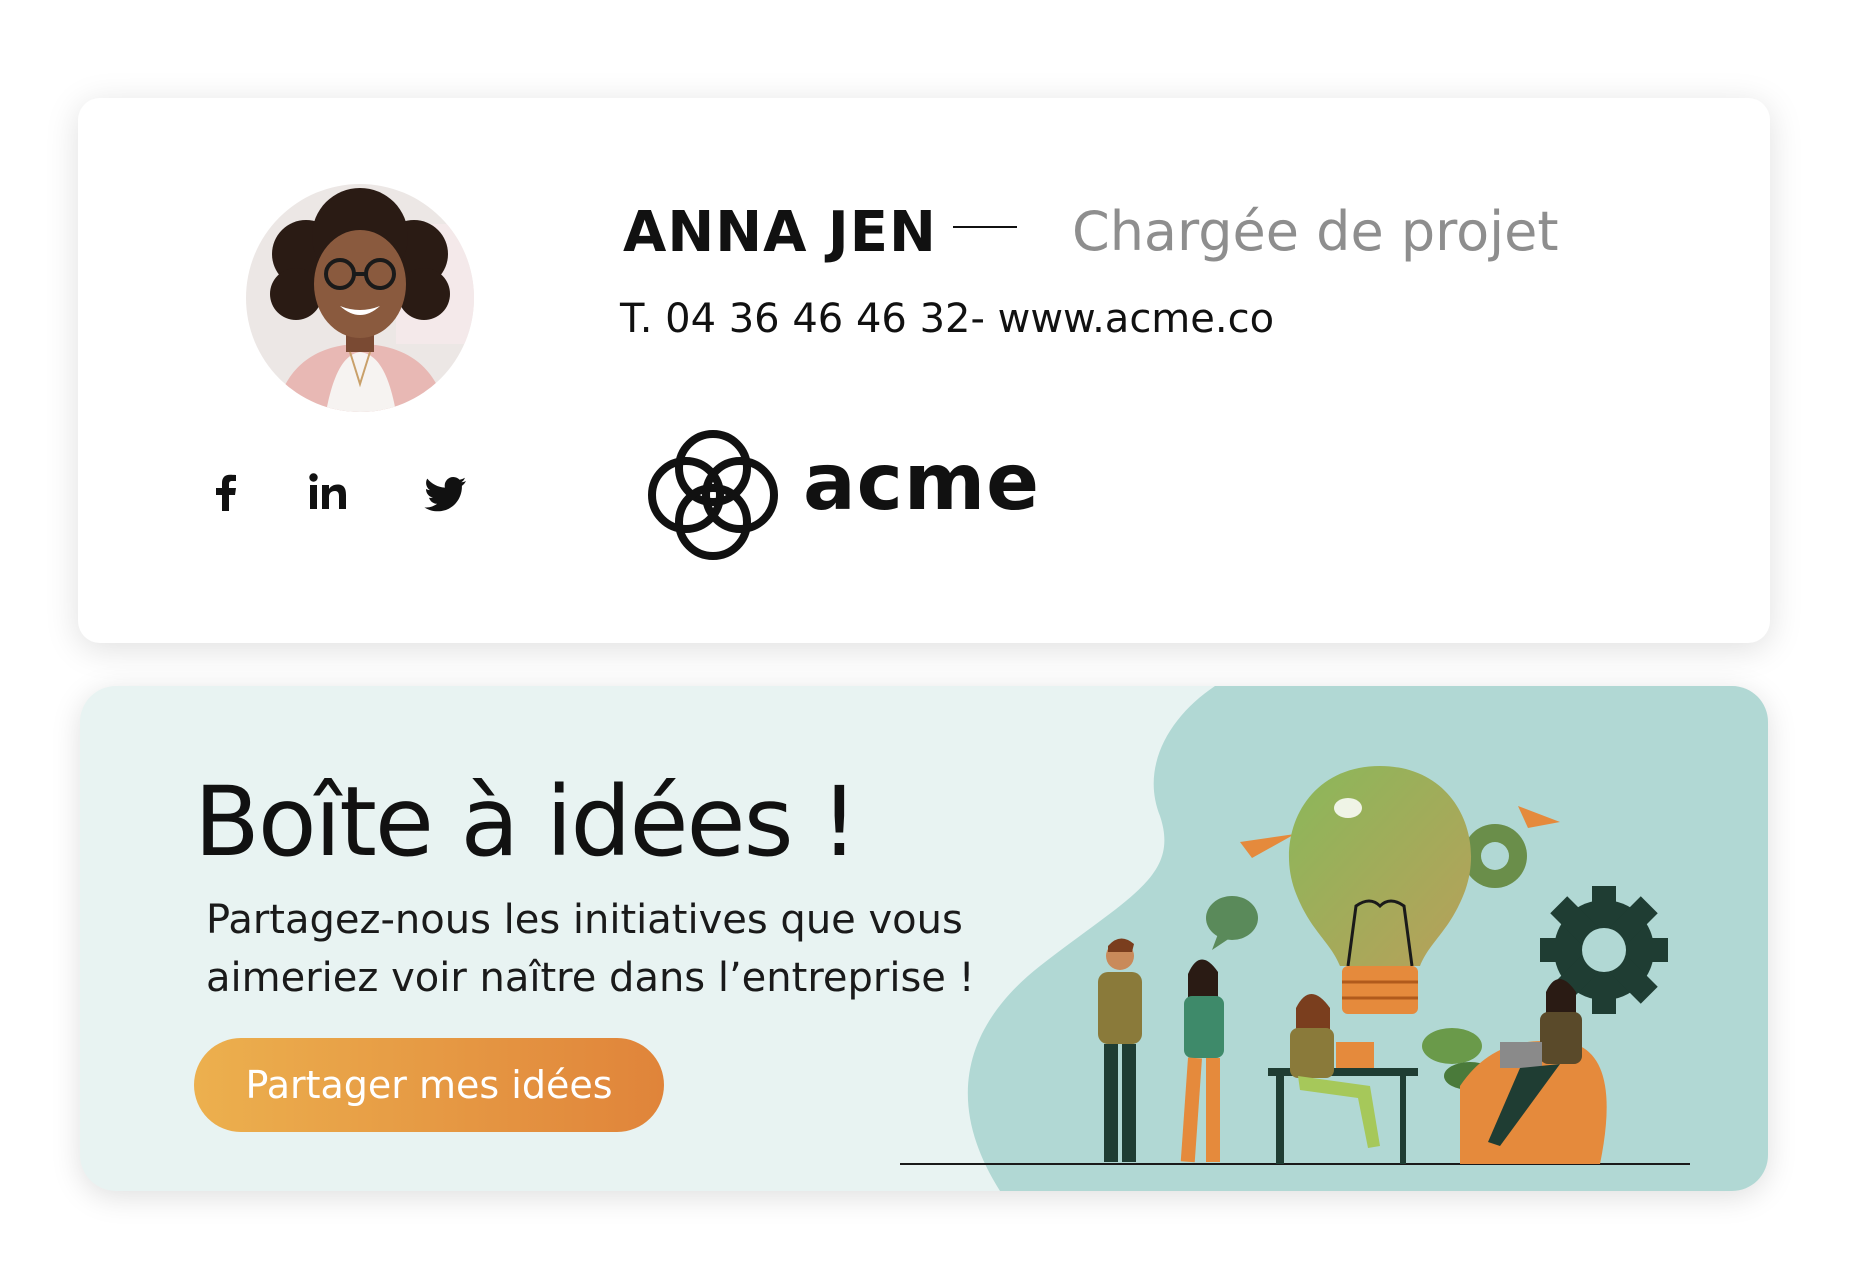 The width and height of the screenshot is (1852, 1268). I want to click on person-name: ANNA JEN, so click(780, 232).